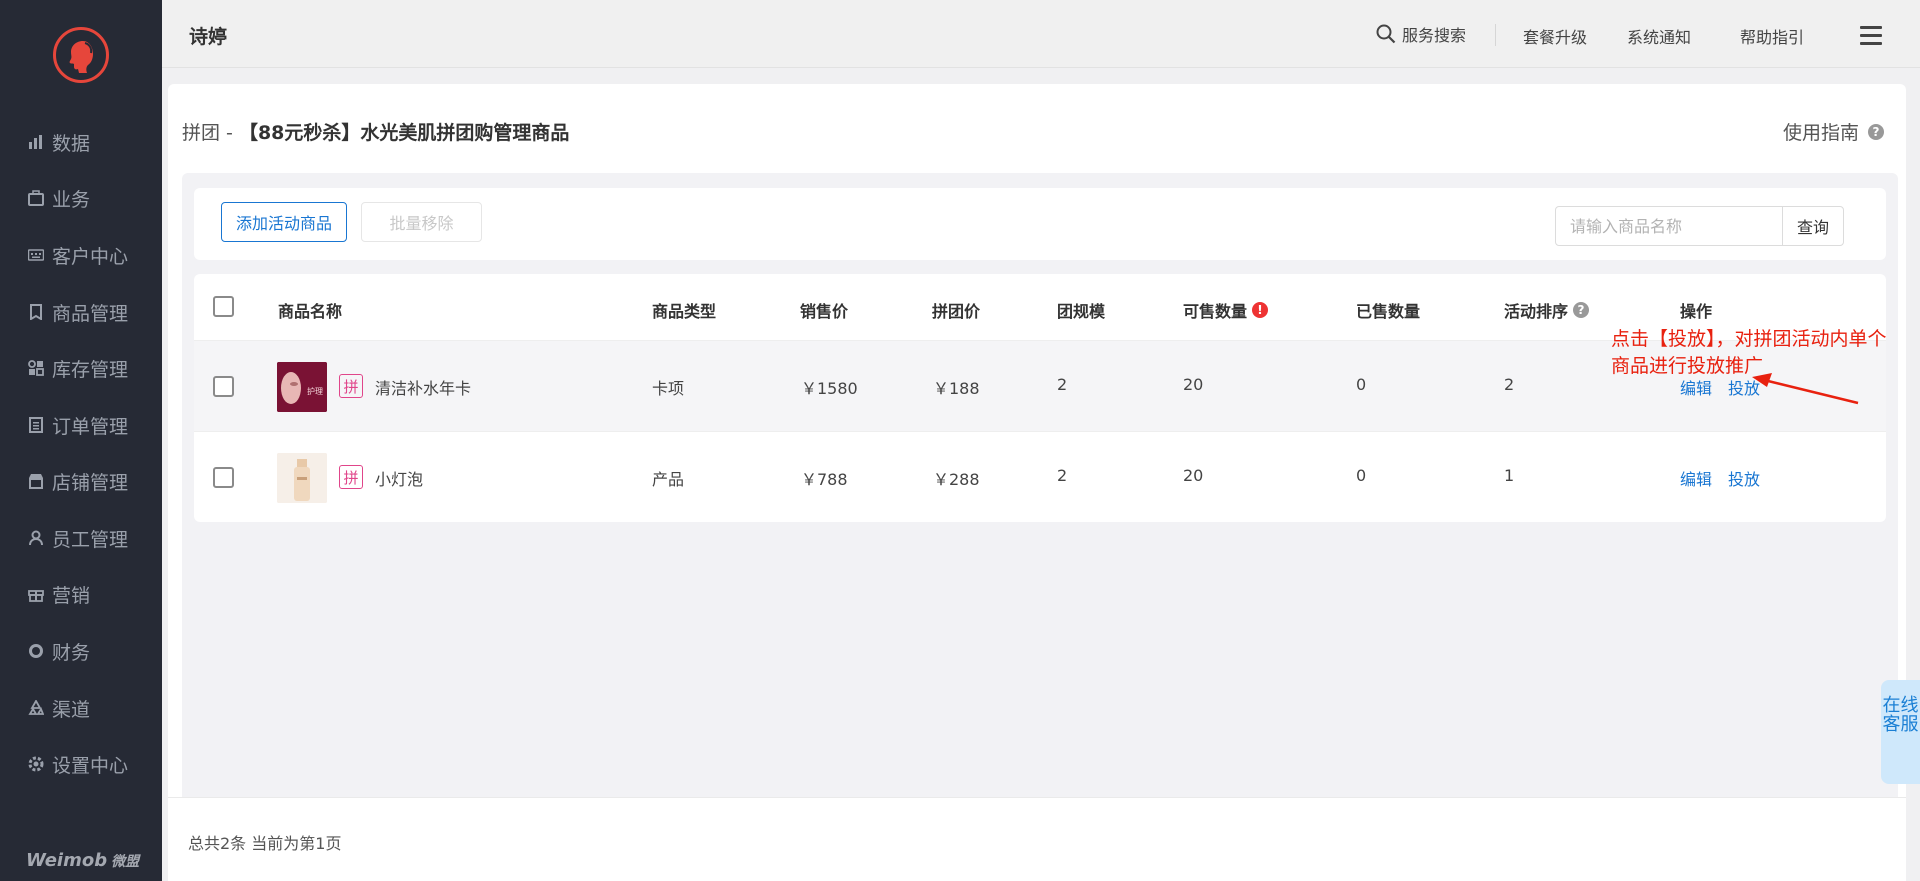 The width and height of the screenshot is (1920, 881). I want to click on product-thumbnail: 护理, so click(302, 387).